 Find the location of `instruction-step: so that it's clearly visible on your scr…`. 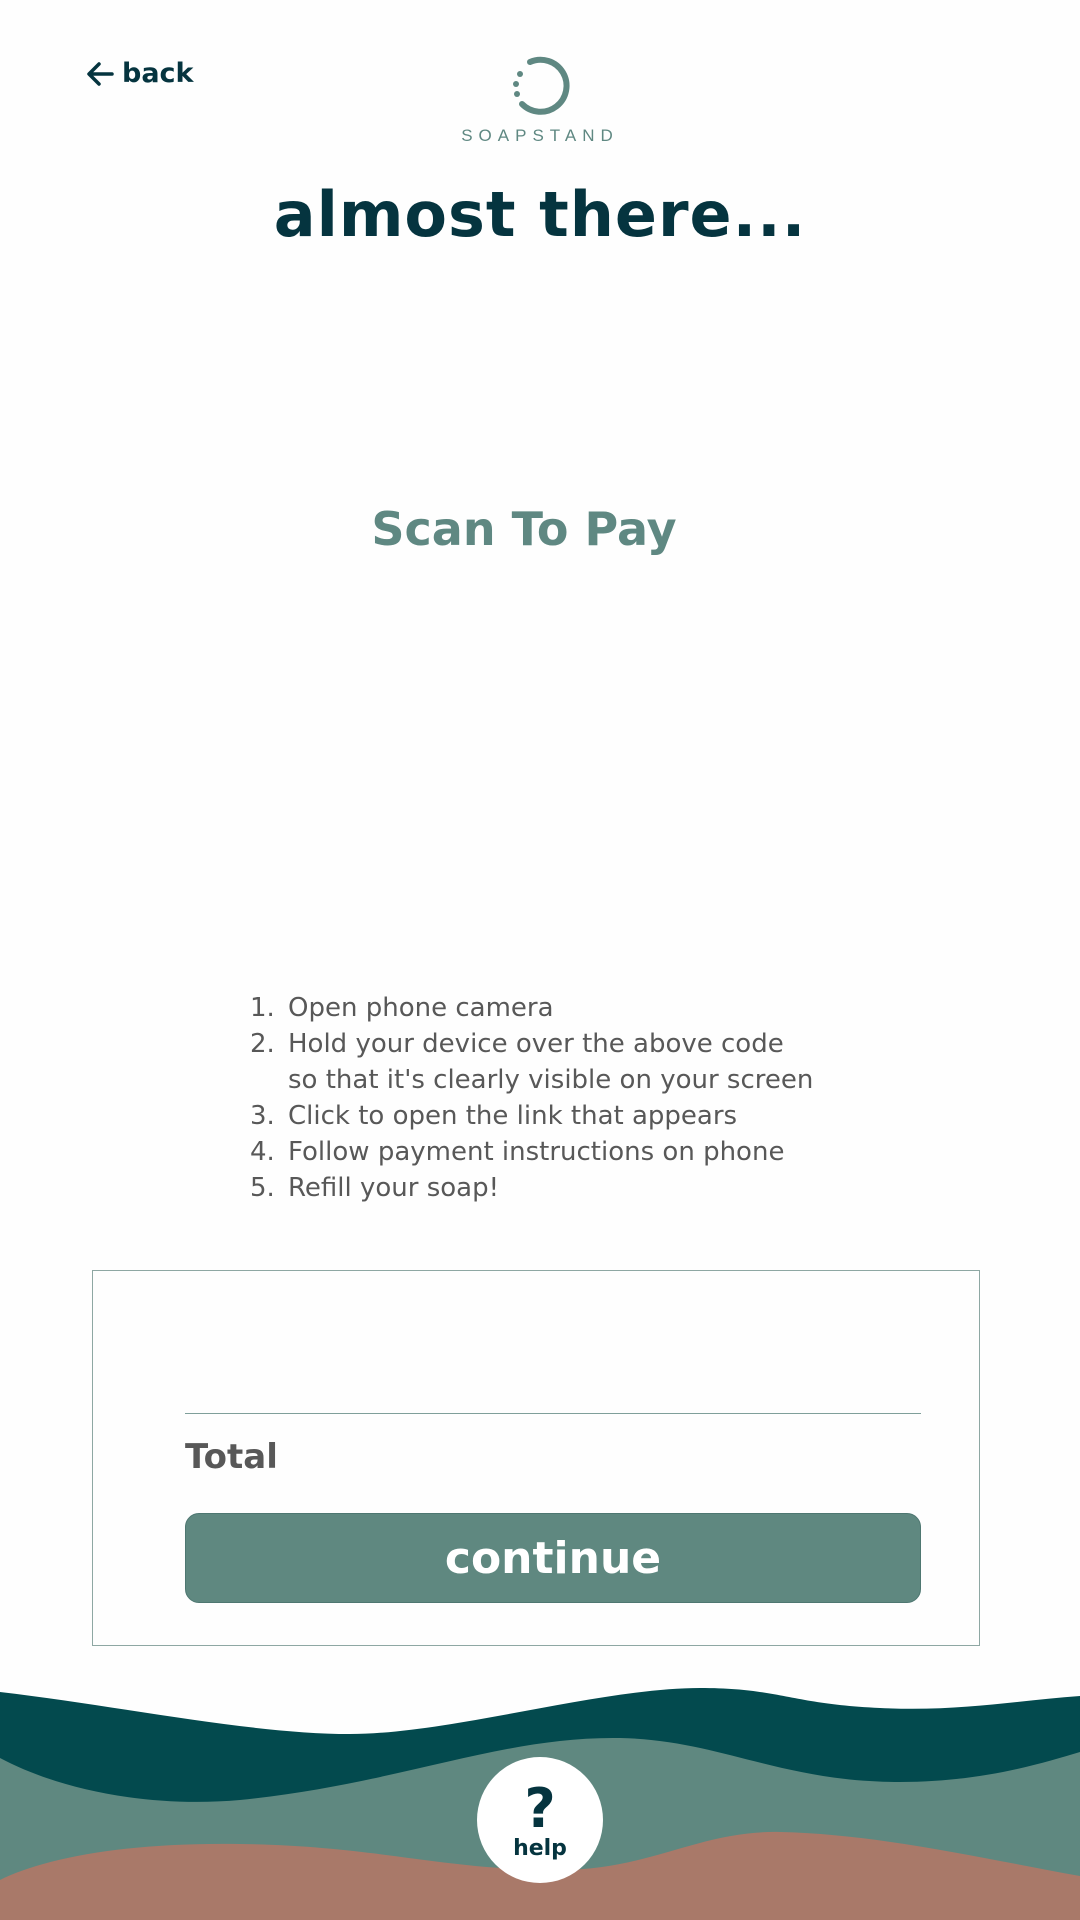

instruction-step: so that it's clearly visible on your scr… is located at coordinates (531, 1080).